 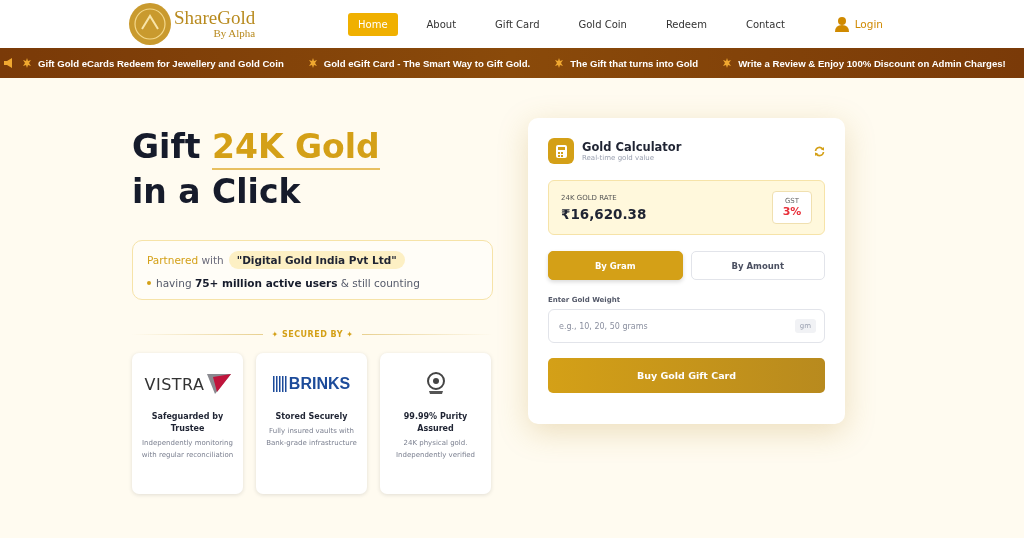 I want to click on nav-link: Gift Card, so click(x=517, y=24).